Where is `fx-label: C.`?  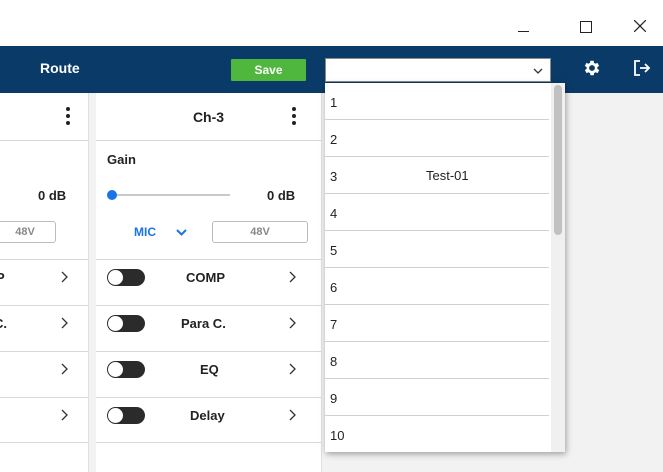 fx-label: C. is located at coordinates (3, 323).